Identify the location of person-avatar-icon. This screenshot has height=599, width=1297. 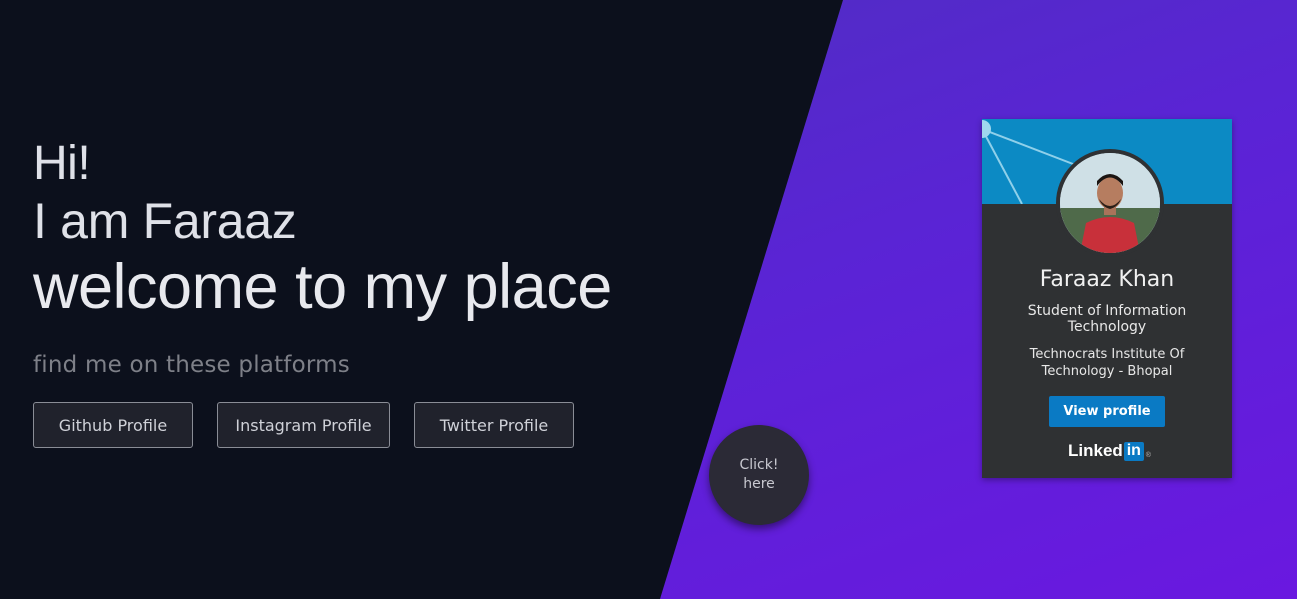
(1110, 203).